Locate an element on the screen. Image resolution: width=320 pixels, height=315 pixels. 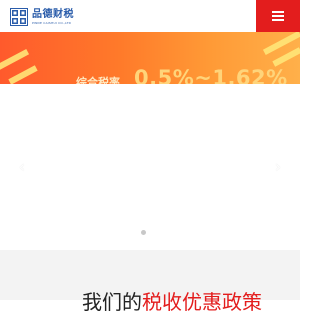
chevron-right-icon: › is located at coordinates (278, 166).